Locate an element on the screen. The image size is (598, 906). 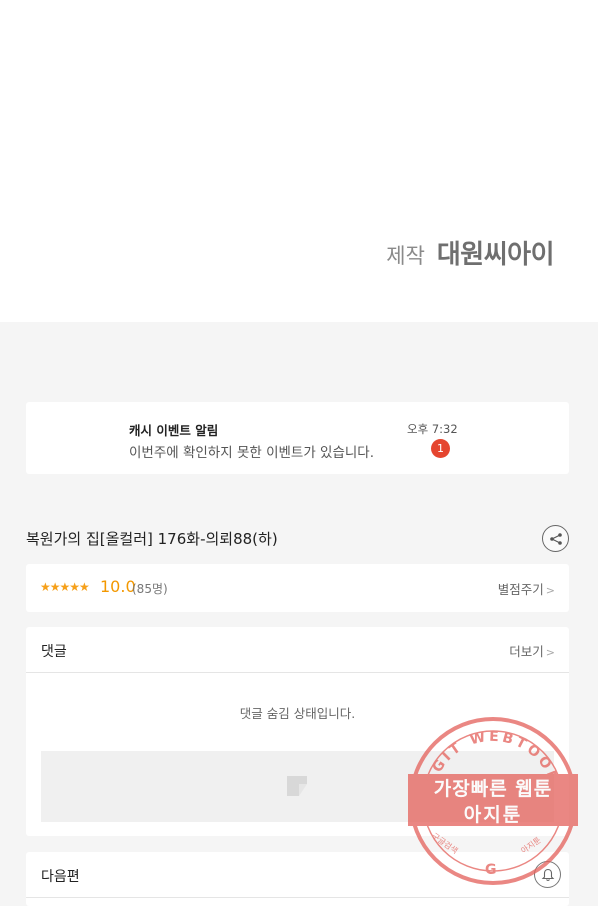
notice-time: 오후 7:32 is located at coordinates (432, 429).